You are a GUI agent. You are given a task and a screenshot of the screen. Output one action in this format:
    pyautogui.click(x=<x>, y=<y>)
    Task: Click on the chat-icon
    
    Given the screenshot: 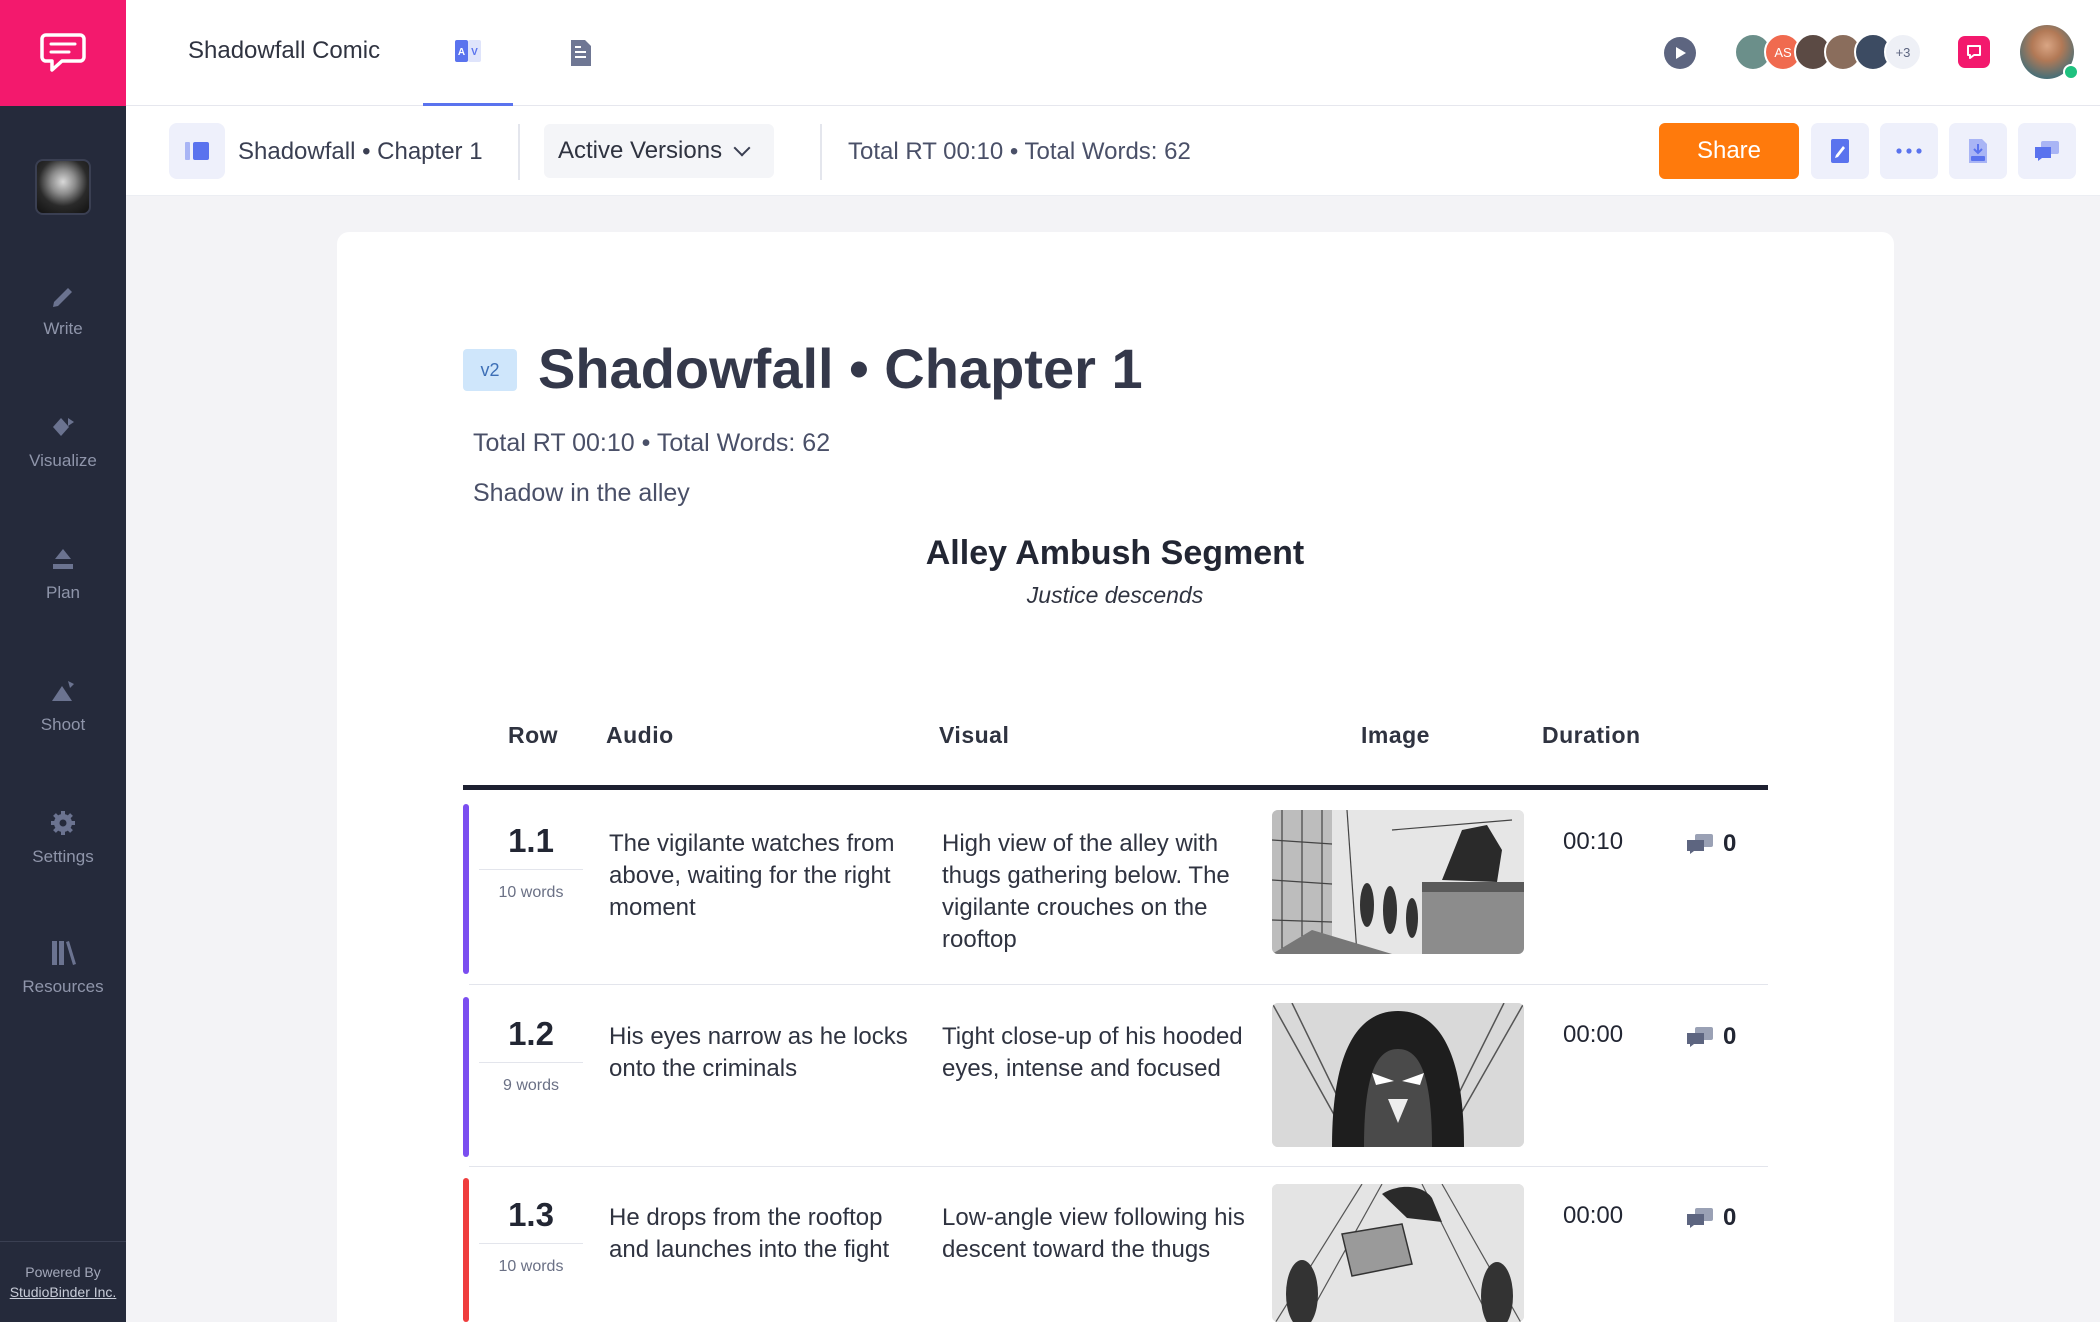 What is the action you would take?
    pyautogui.click(x=1974, y=52)
    